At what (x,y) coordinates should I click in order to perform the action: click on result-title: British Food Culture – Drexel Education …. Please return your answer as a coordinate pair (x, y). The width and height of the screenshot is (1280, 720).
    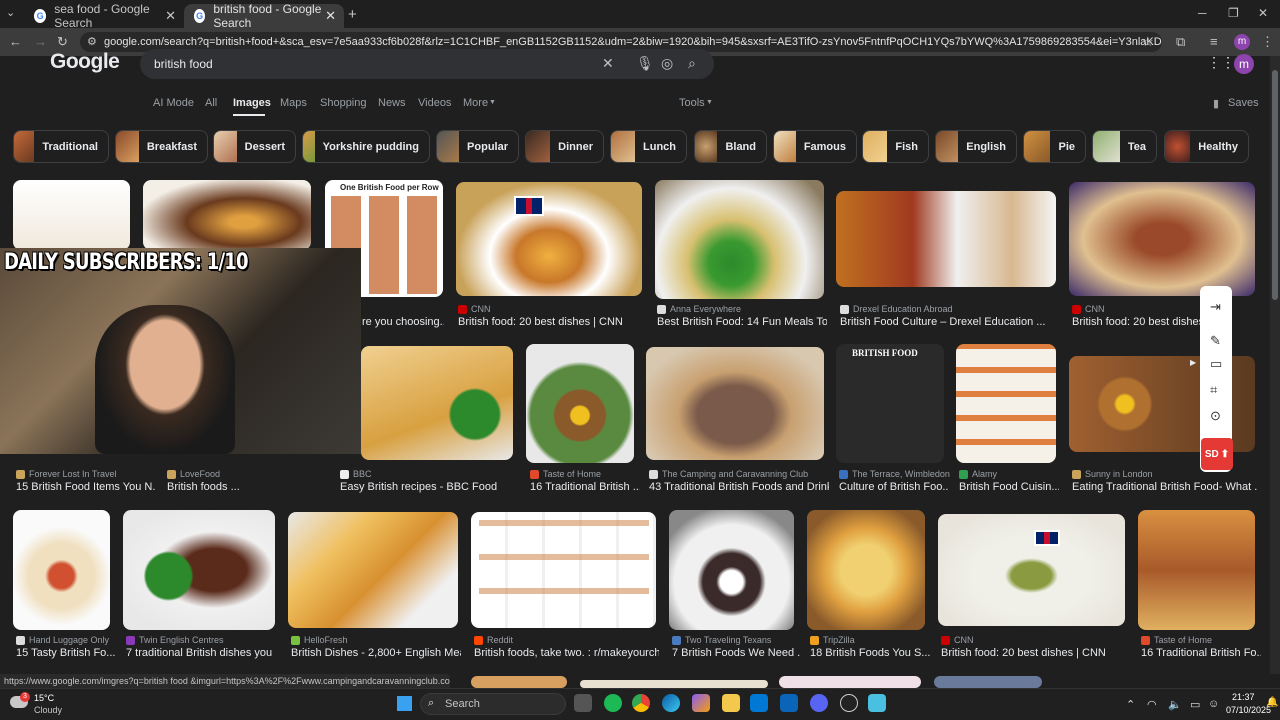
    Looking at the image, I should click on (950, 322).